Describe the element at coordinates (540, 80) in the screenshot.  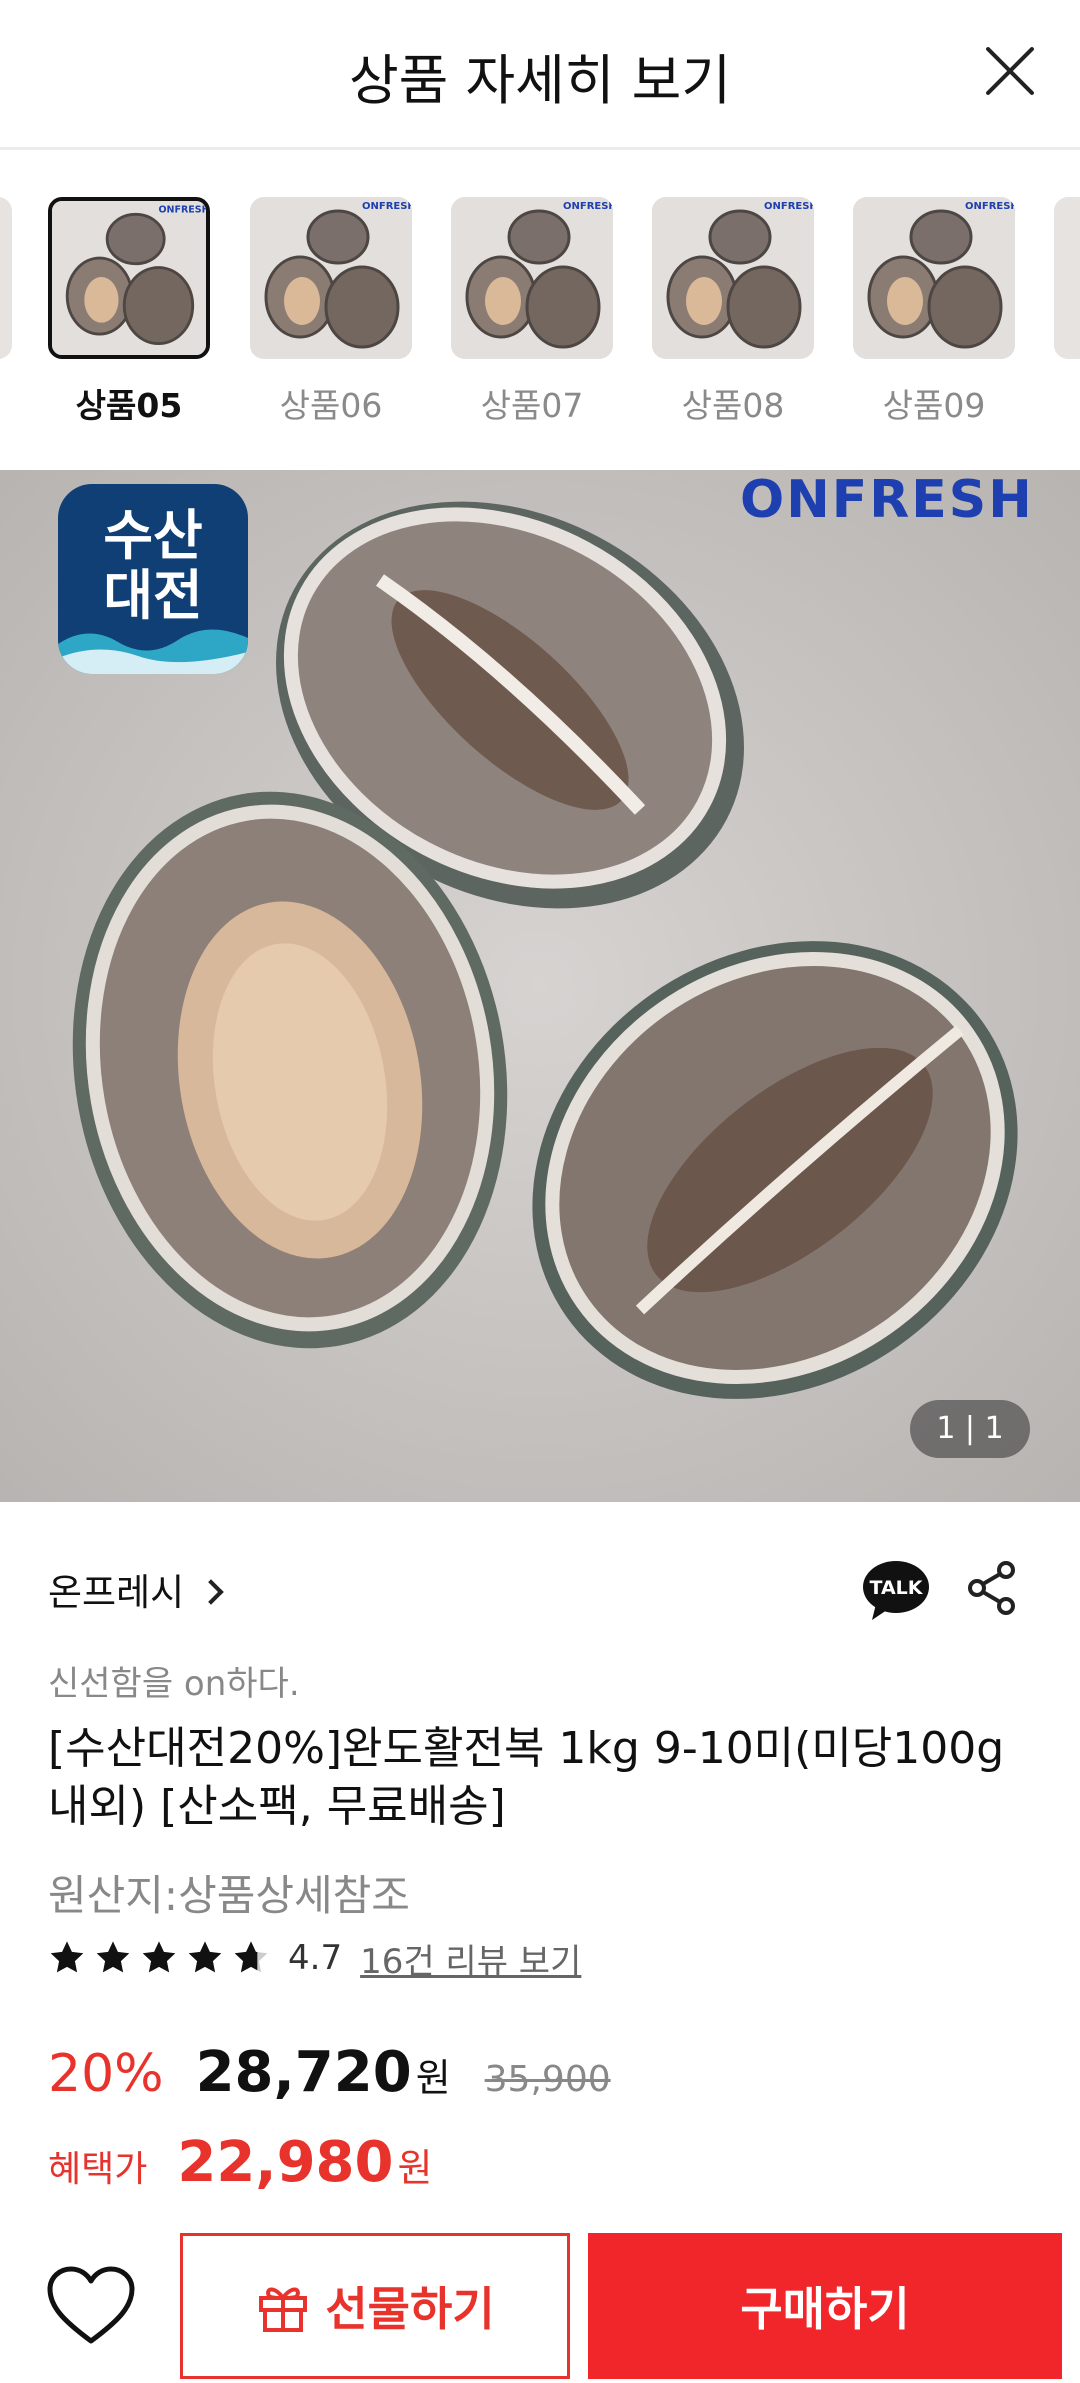
I see `page-title: 상품 자세히 보기` at that location.